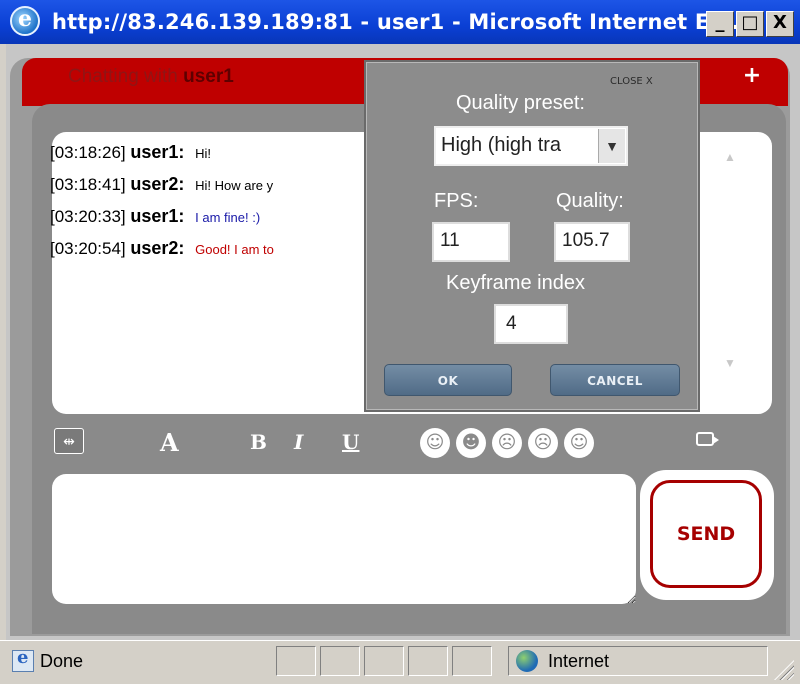 This screenshot has width=800, height=684. What do you see at coordinates (234, 249) in the screenshot?
I see `message-text: Good! I am to` at bounding box center [234, 249].